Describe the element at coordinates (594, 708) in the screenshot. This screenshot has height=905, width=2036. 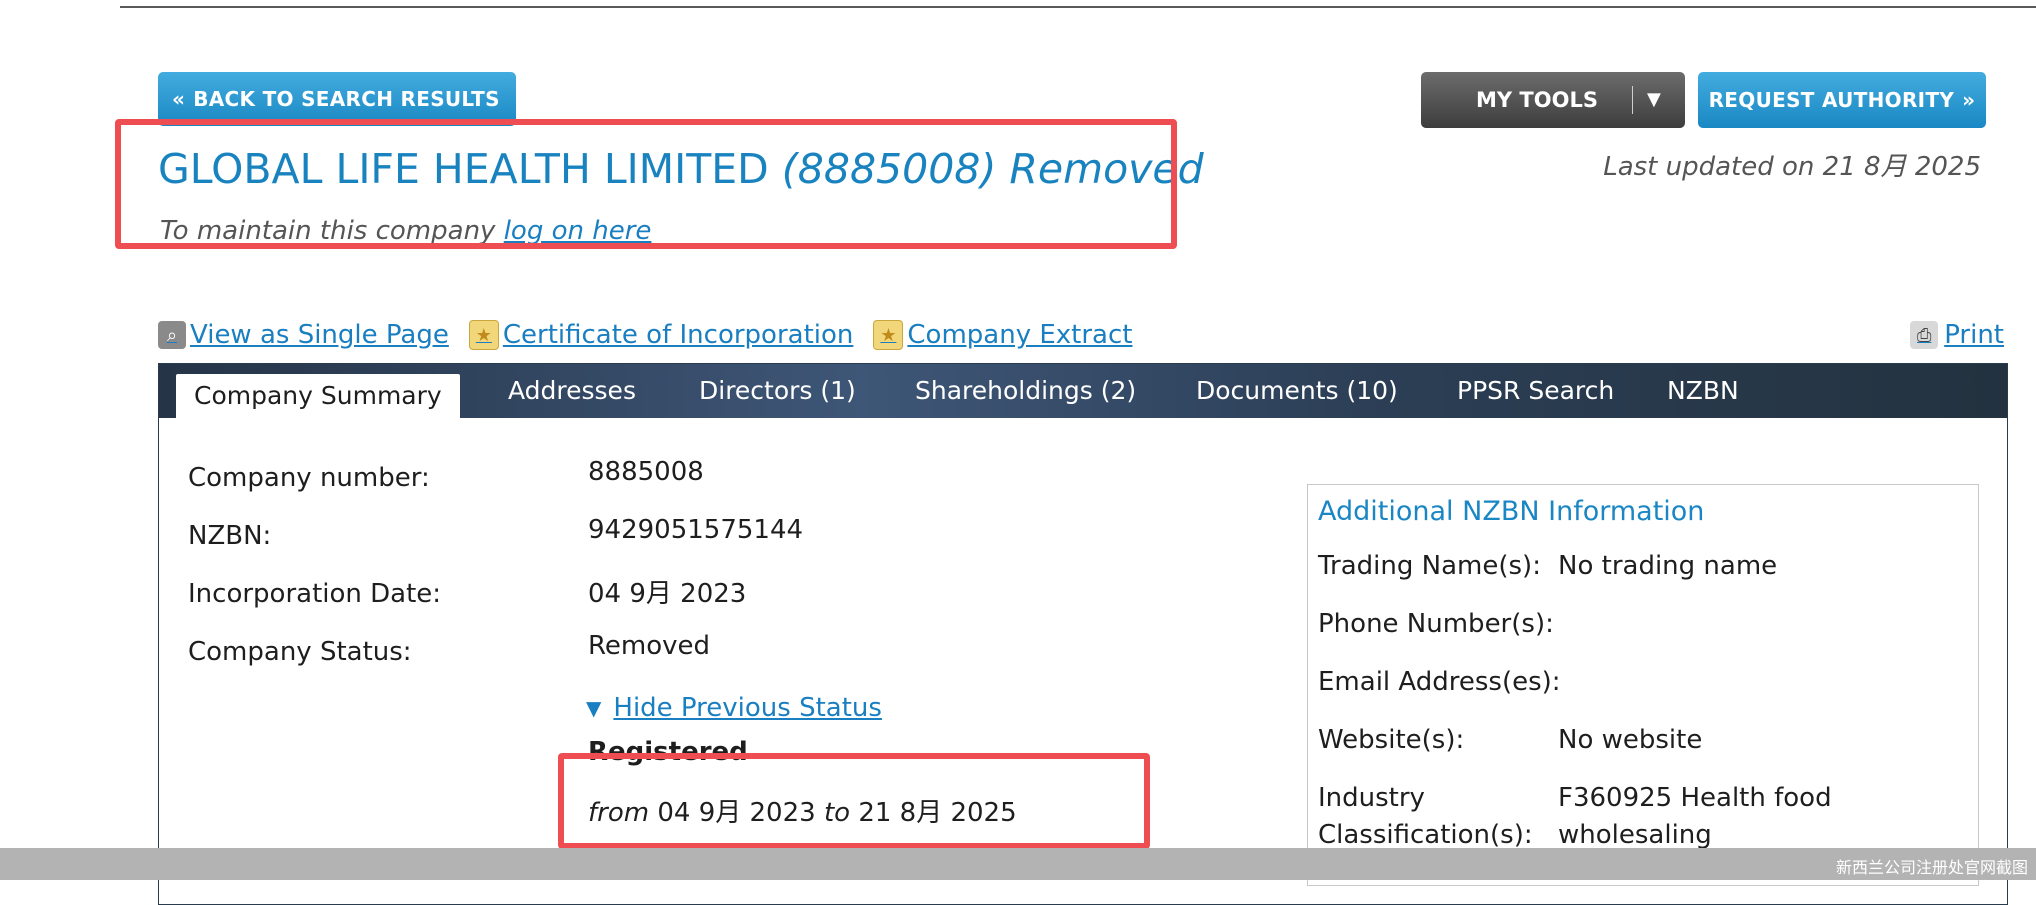
I see `triangle-down-icon: ▼` at that location.